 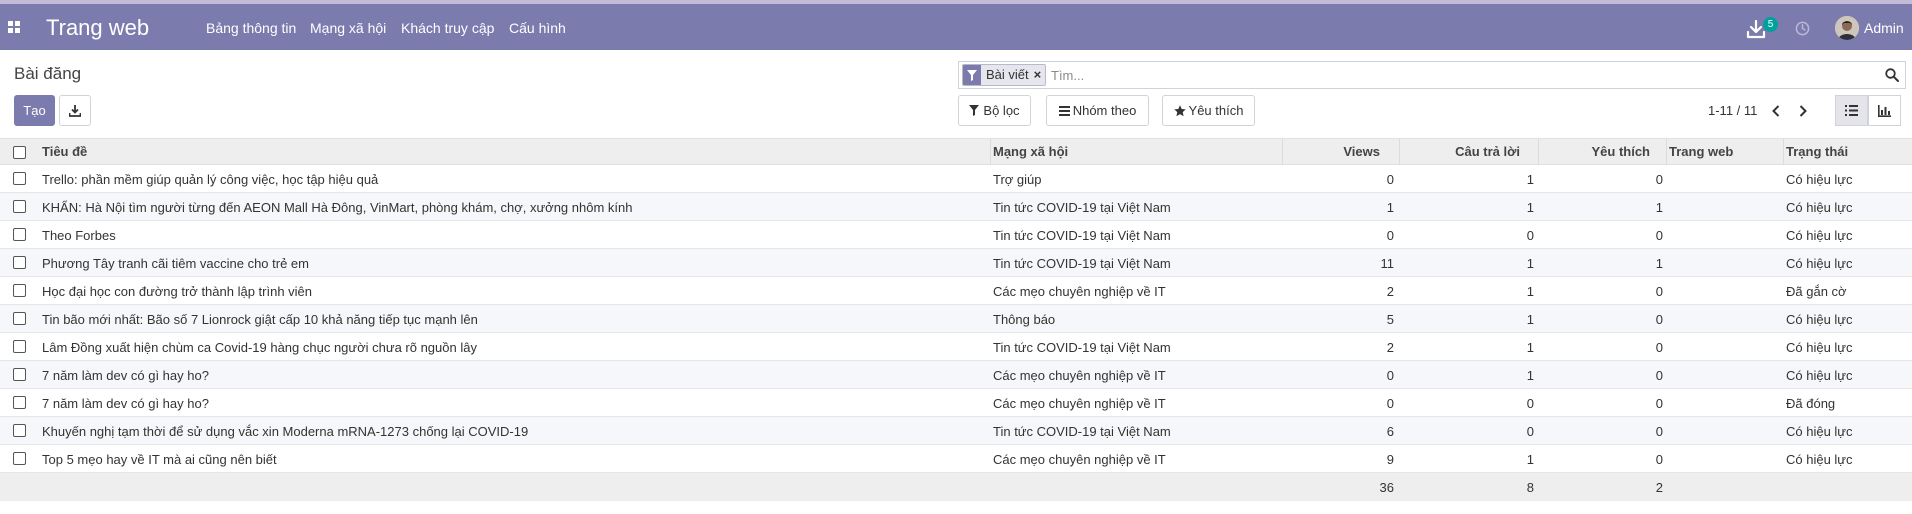 What do you see at coordinates (1530, 487) in the screenshot?
I see `total-answers: 8` at bounding box center [1530, 487].